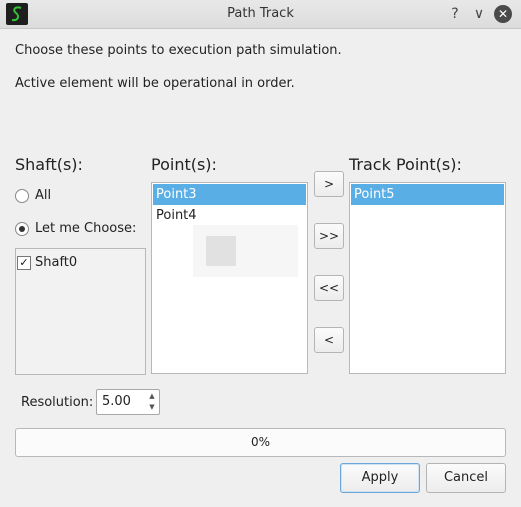  I want to click on shaft0-label: Shaft0, so click(56, 262).